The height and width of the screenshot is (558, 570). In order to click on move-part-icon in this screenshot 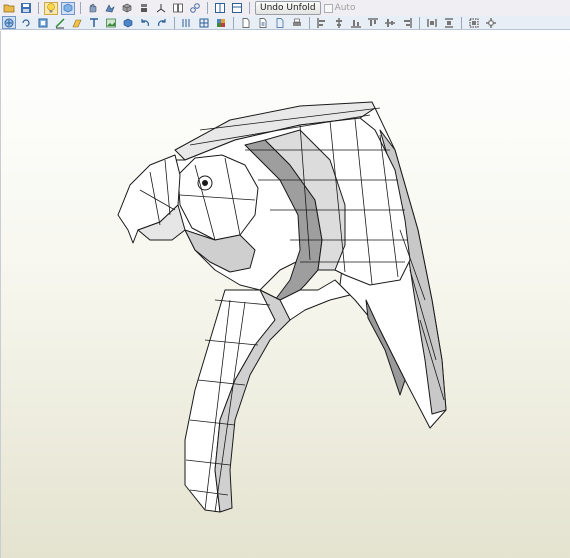, I will do `click(43, 22)`.